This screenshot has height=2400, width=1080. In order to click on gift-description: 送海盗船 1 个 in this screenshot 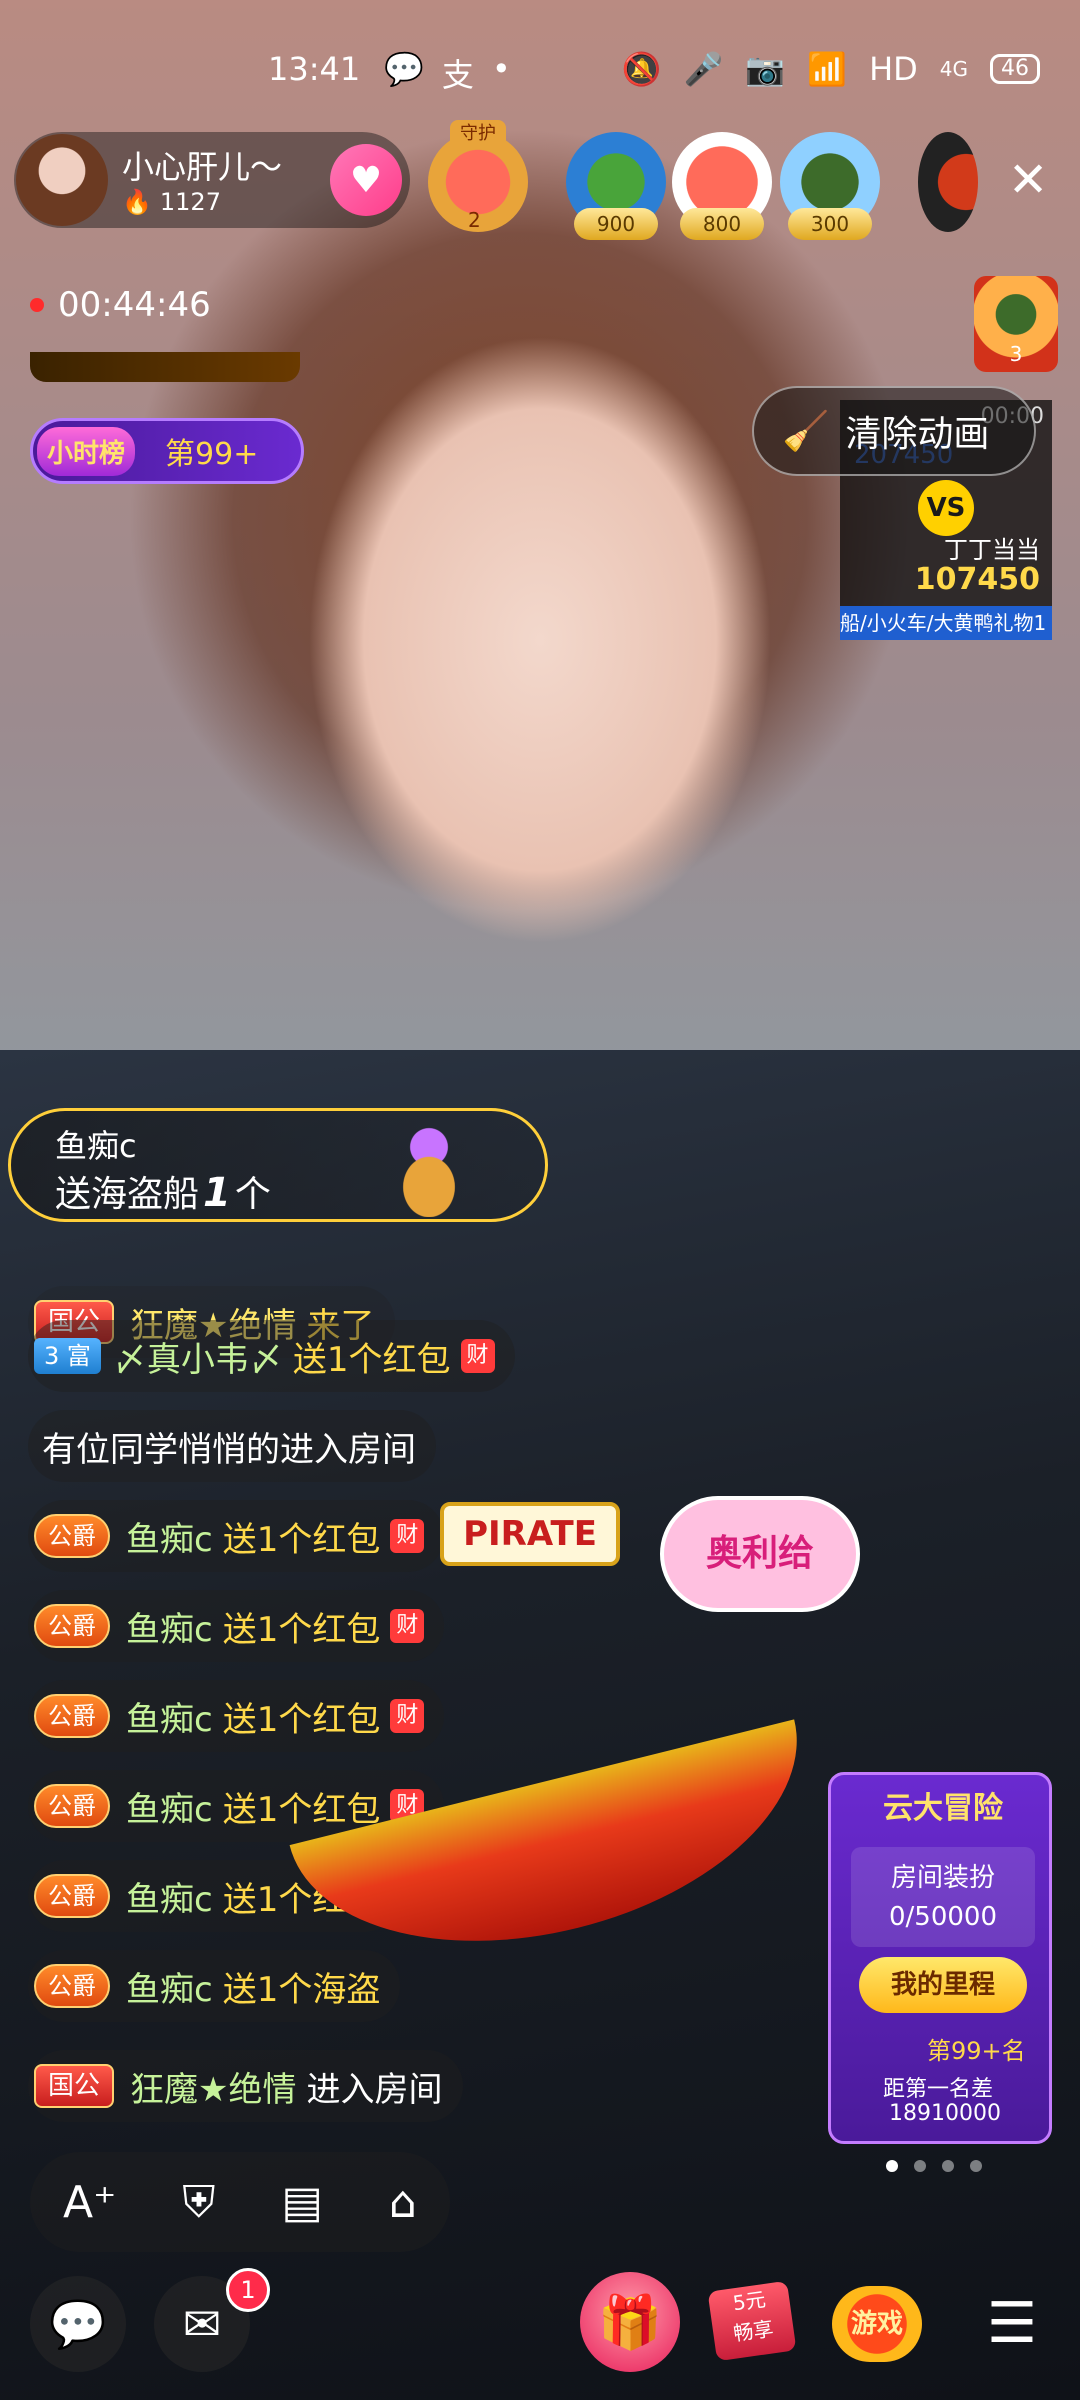, I will do `click(163, 1191)`.